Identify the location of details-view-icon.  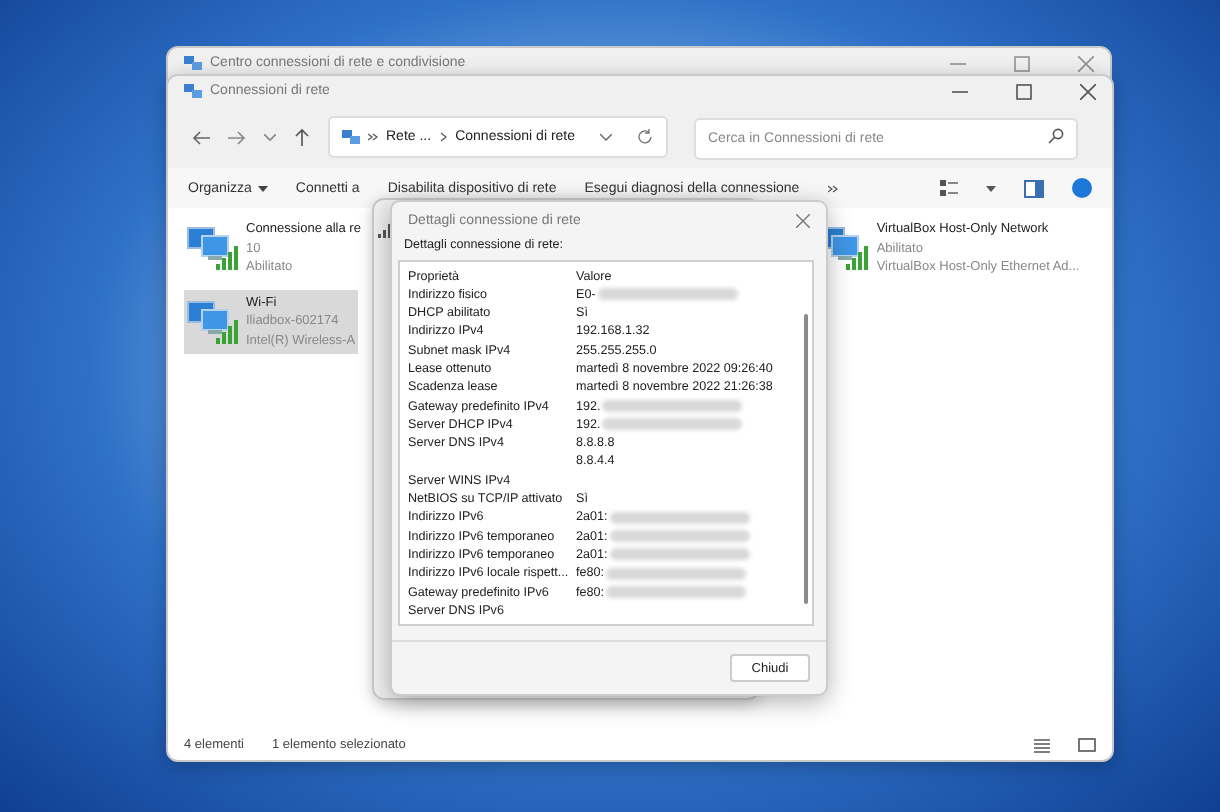
(1042, 745).